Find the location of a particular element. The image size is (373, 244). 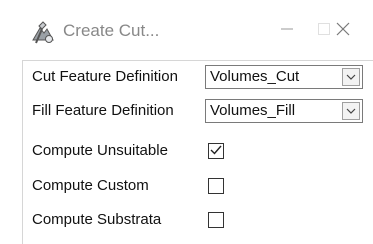

minimize-button is located at coordinates (287, 31).